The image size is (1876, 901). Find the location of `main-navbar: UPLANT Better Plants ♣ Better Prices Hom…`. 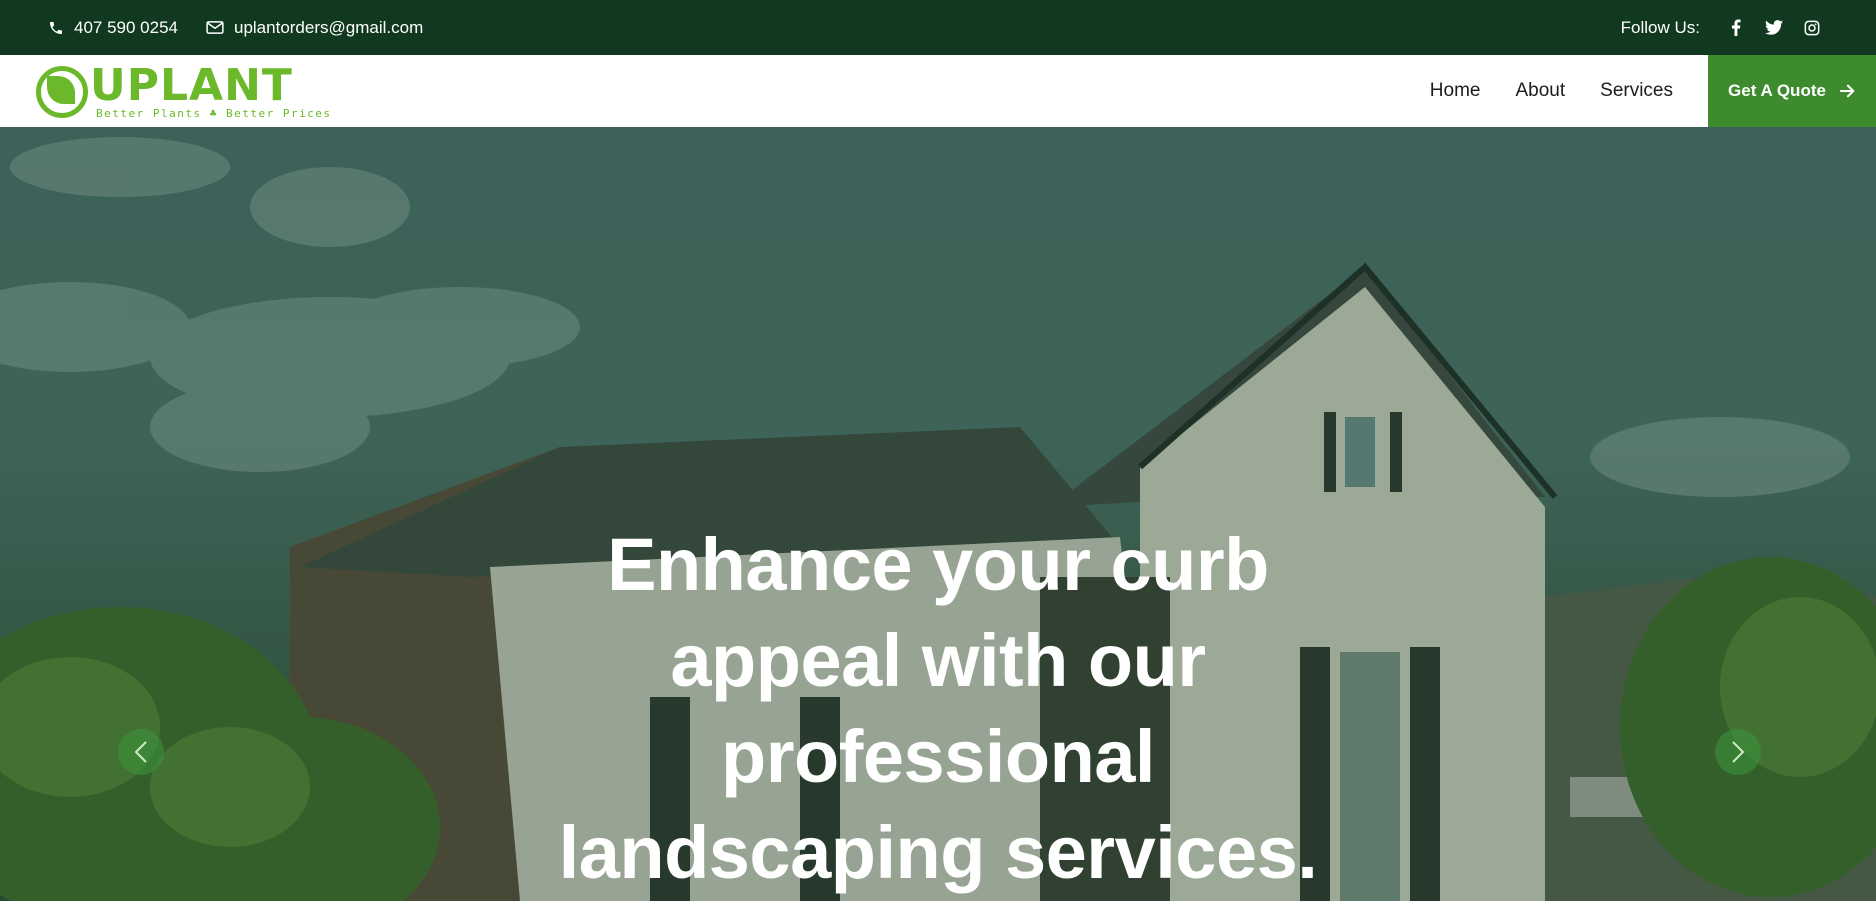

main-navbar: UPLANT Better Plants ♣ Better Prices Hom… is located at coordinates (938, 91).